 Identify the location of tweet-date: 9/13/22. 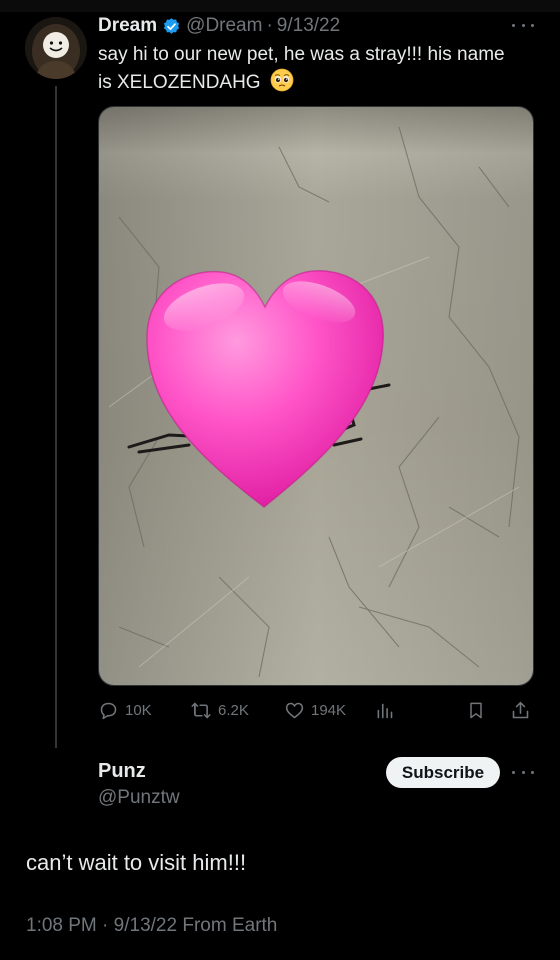
(308, 26).